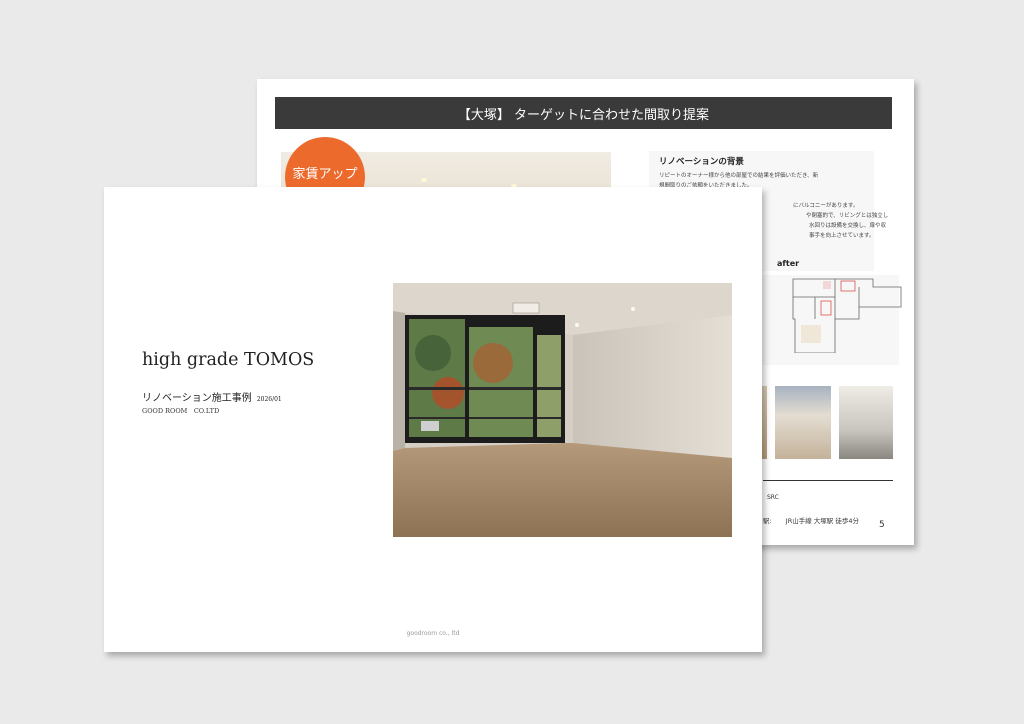 The image size is (1024, 724). Describe the element at coordinates (325, 174) in the screenshot. I see `badge-label: 家賃アップ` at that location.